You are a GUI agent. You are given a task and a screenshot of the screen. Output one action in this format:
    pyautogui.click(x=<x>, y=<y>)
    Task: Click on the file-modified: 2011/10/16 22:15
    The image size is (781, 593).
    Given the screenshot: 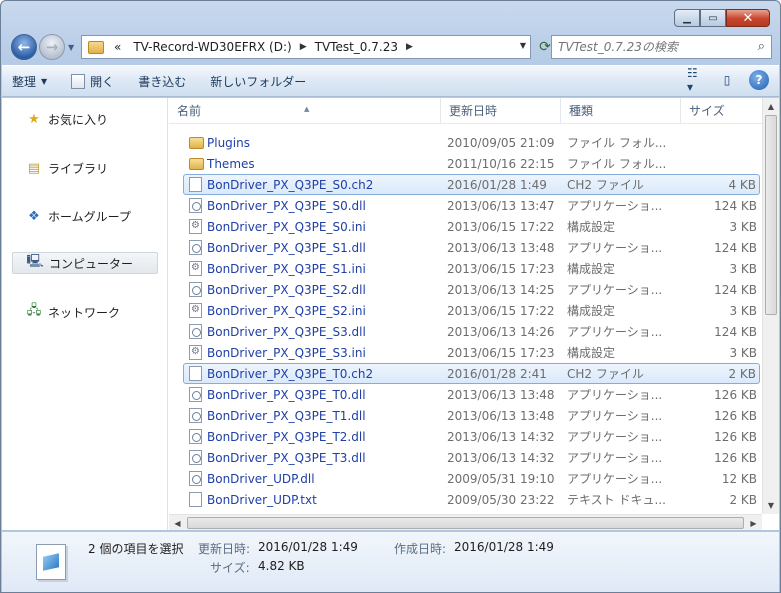 What is the action you would take?
    pyautogui.click(x=501, y=163)
    